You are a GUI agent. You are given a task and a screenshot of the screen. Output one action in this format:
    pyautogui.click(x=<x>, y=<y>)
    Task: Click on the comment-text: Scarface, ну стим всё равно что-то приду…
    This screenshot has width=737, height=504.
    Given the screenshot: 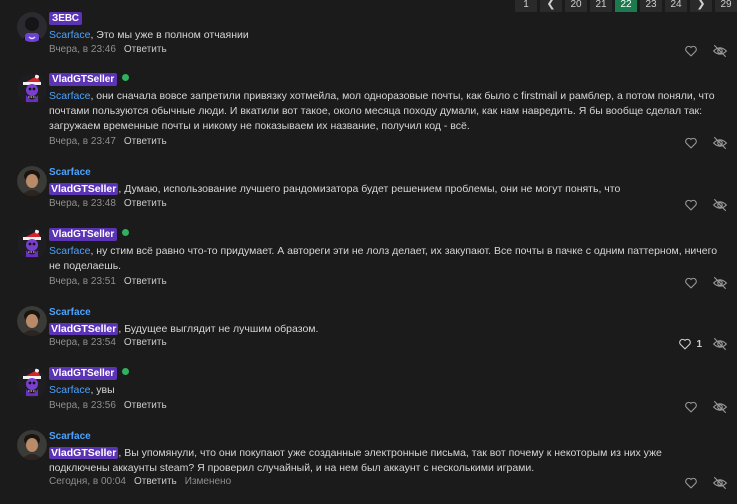 What is the action you would take?
    pyautogui.click(x=387, y=259)
    